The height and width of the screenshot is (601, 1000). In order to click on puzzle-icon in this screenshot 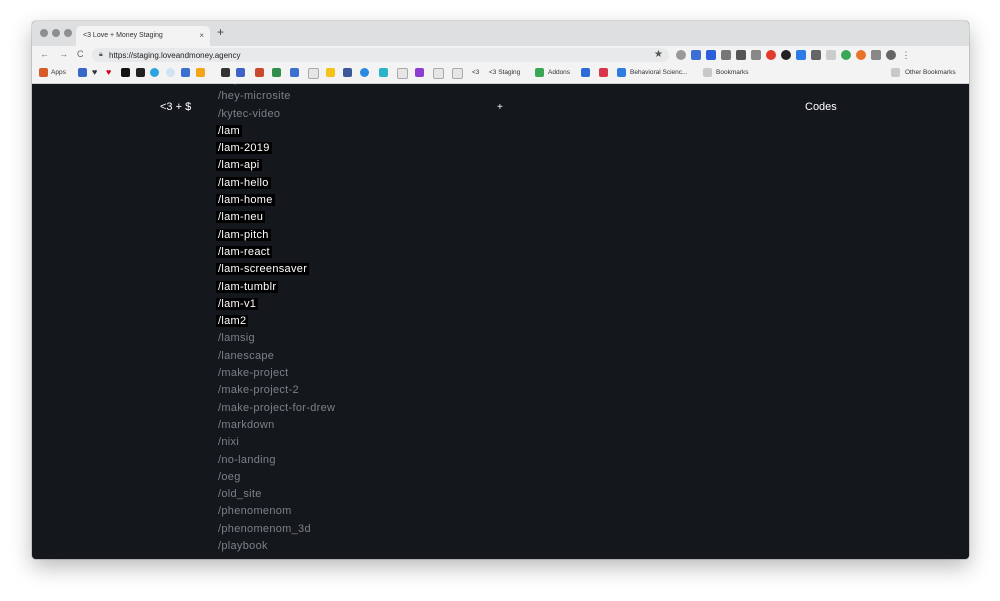, I will do `click(539, 72)`.